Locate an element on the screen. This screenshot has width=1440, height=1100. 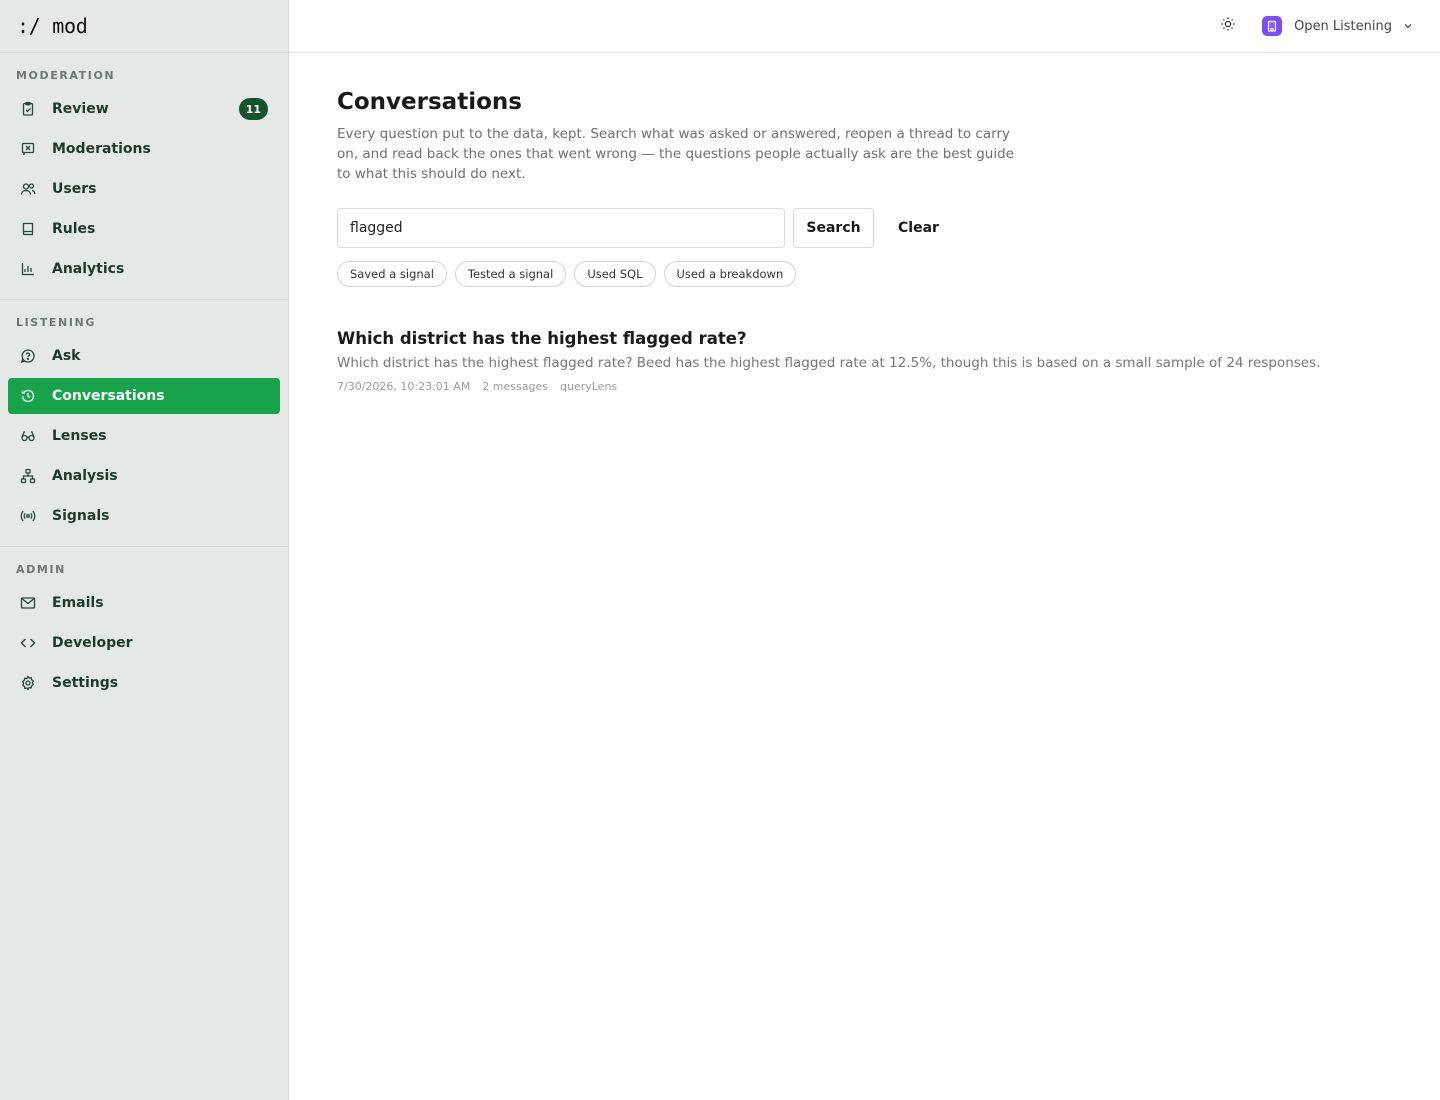
sidebar-item-label: Analysis is located at coordinates (85, 476).